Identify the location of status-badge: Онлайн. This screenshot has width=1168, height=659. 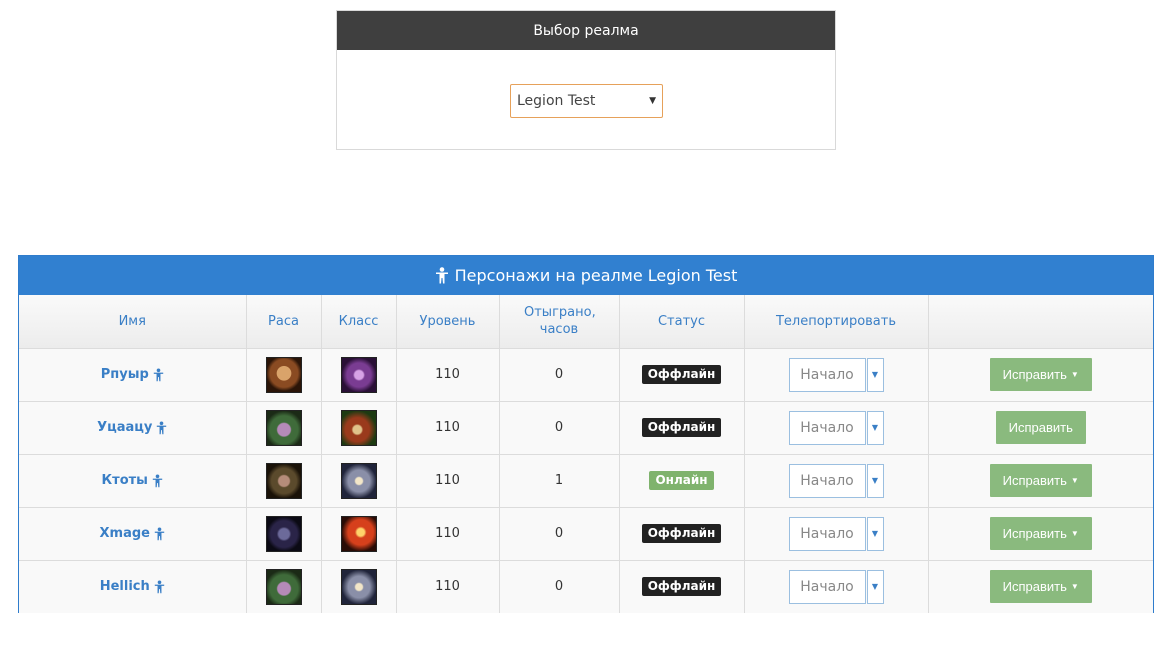
(681, 480).